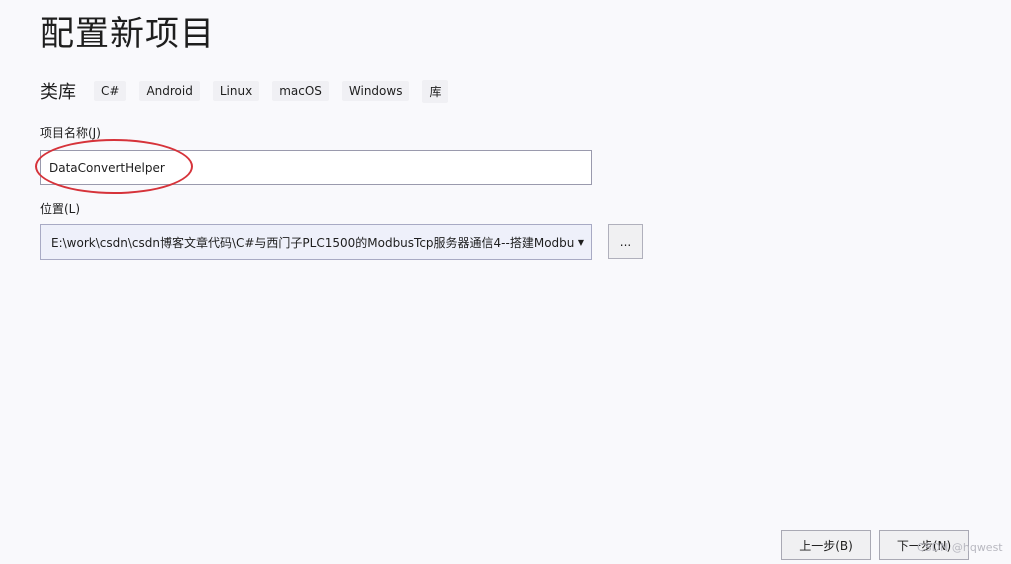 The image size is (1011, 564). Describe the element at coordinates (107, 167) in the screenshot. I see `project-name-value: DataConvertHelper` at that location.